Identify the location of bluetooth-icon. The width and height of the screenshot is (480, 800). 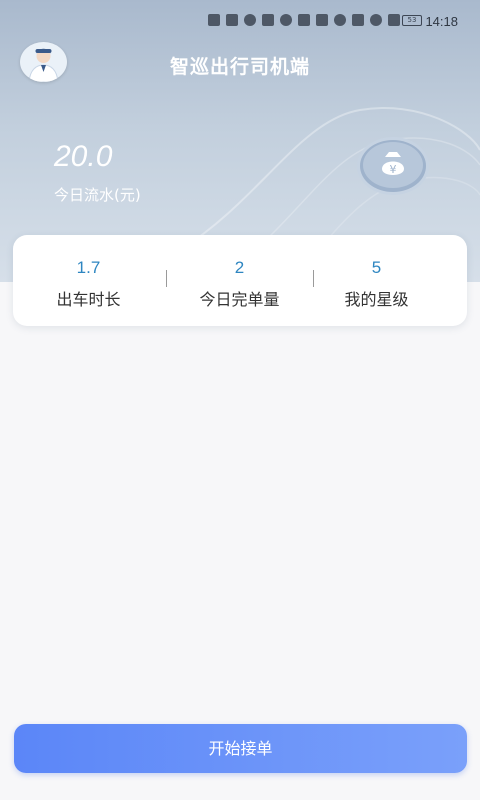
(358, 20).